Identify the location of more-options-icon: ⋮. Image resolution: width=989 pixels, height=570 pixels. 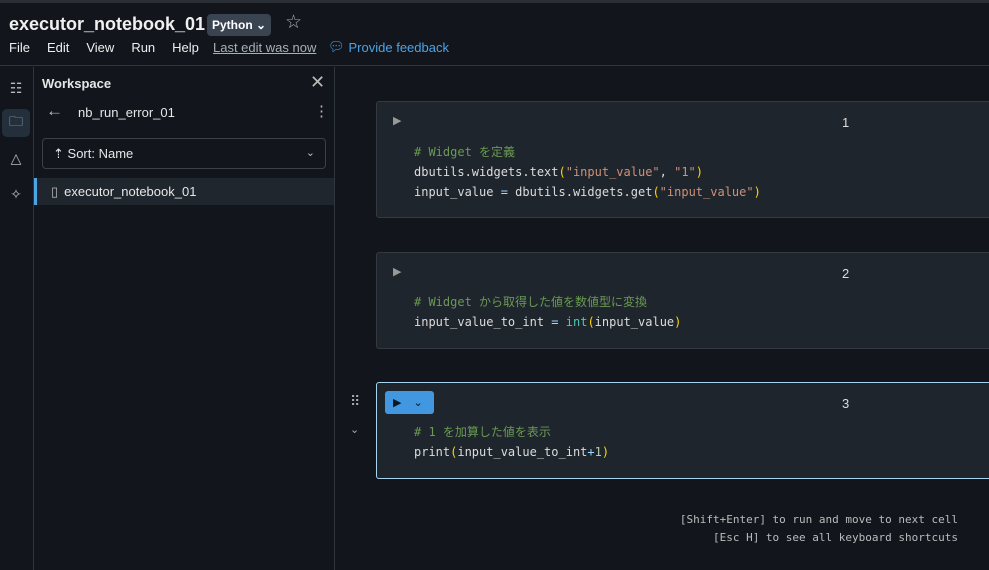
(321, 111).